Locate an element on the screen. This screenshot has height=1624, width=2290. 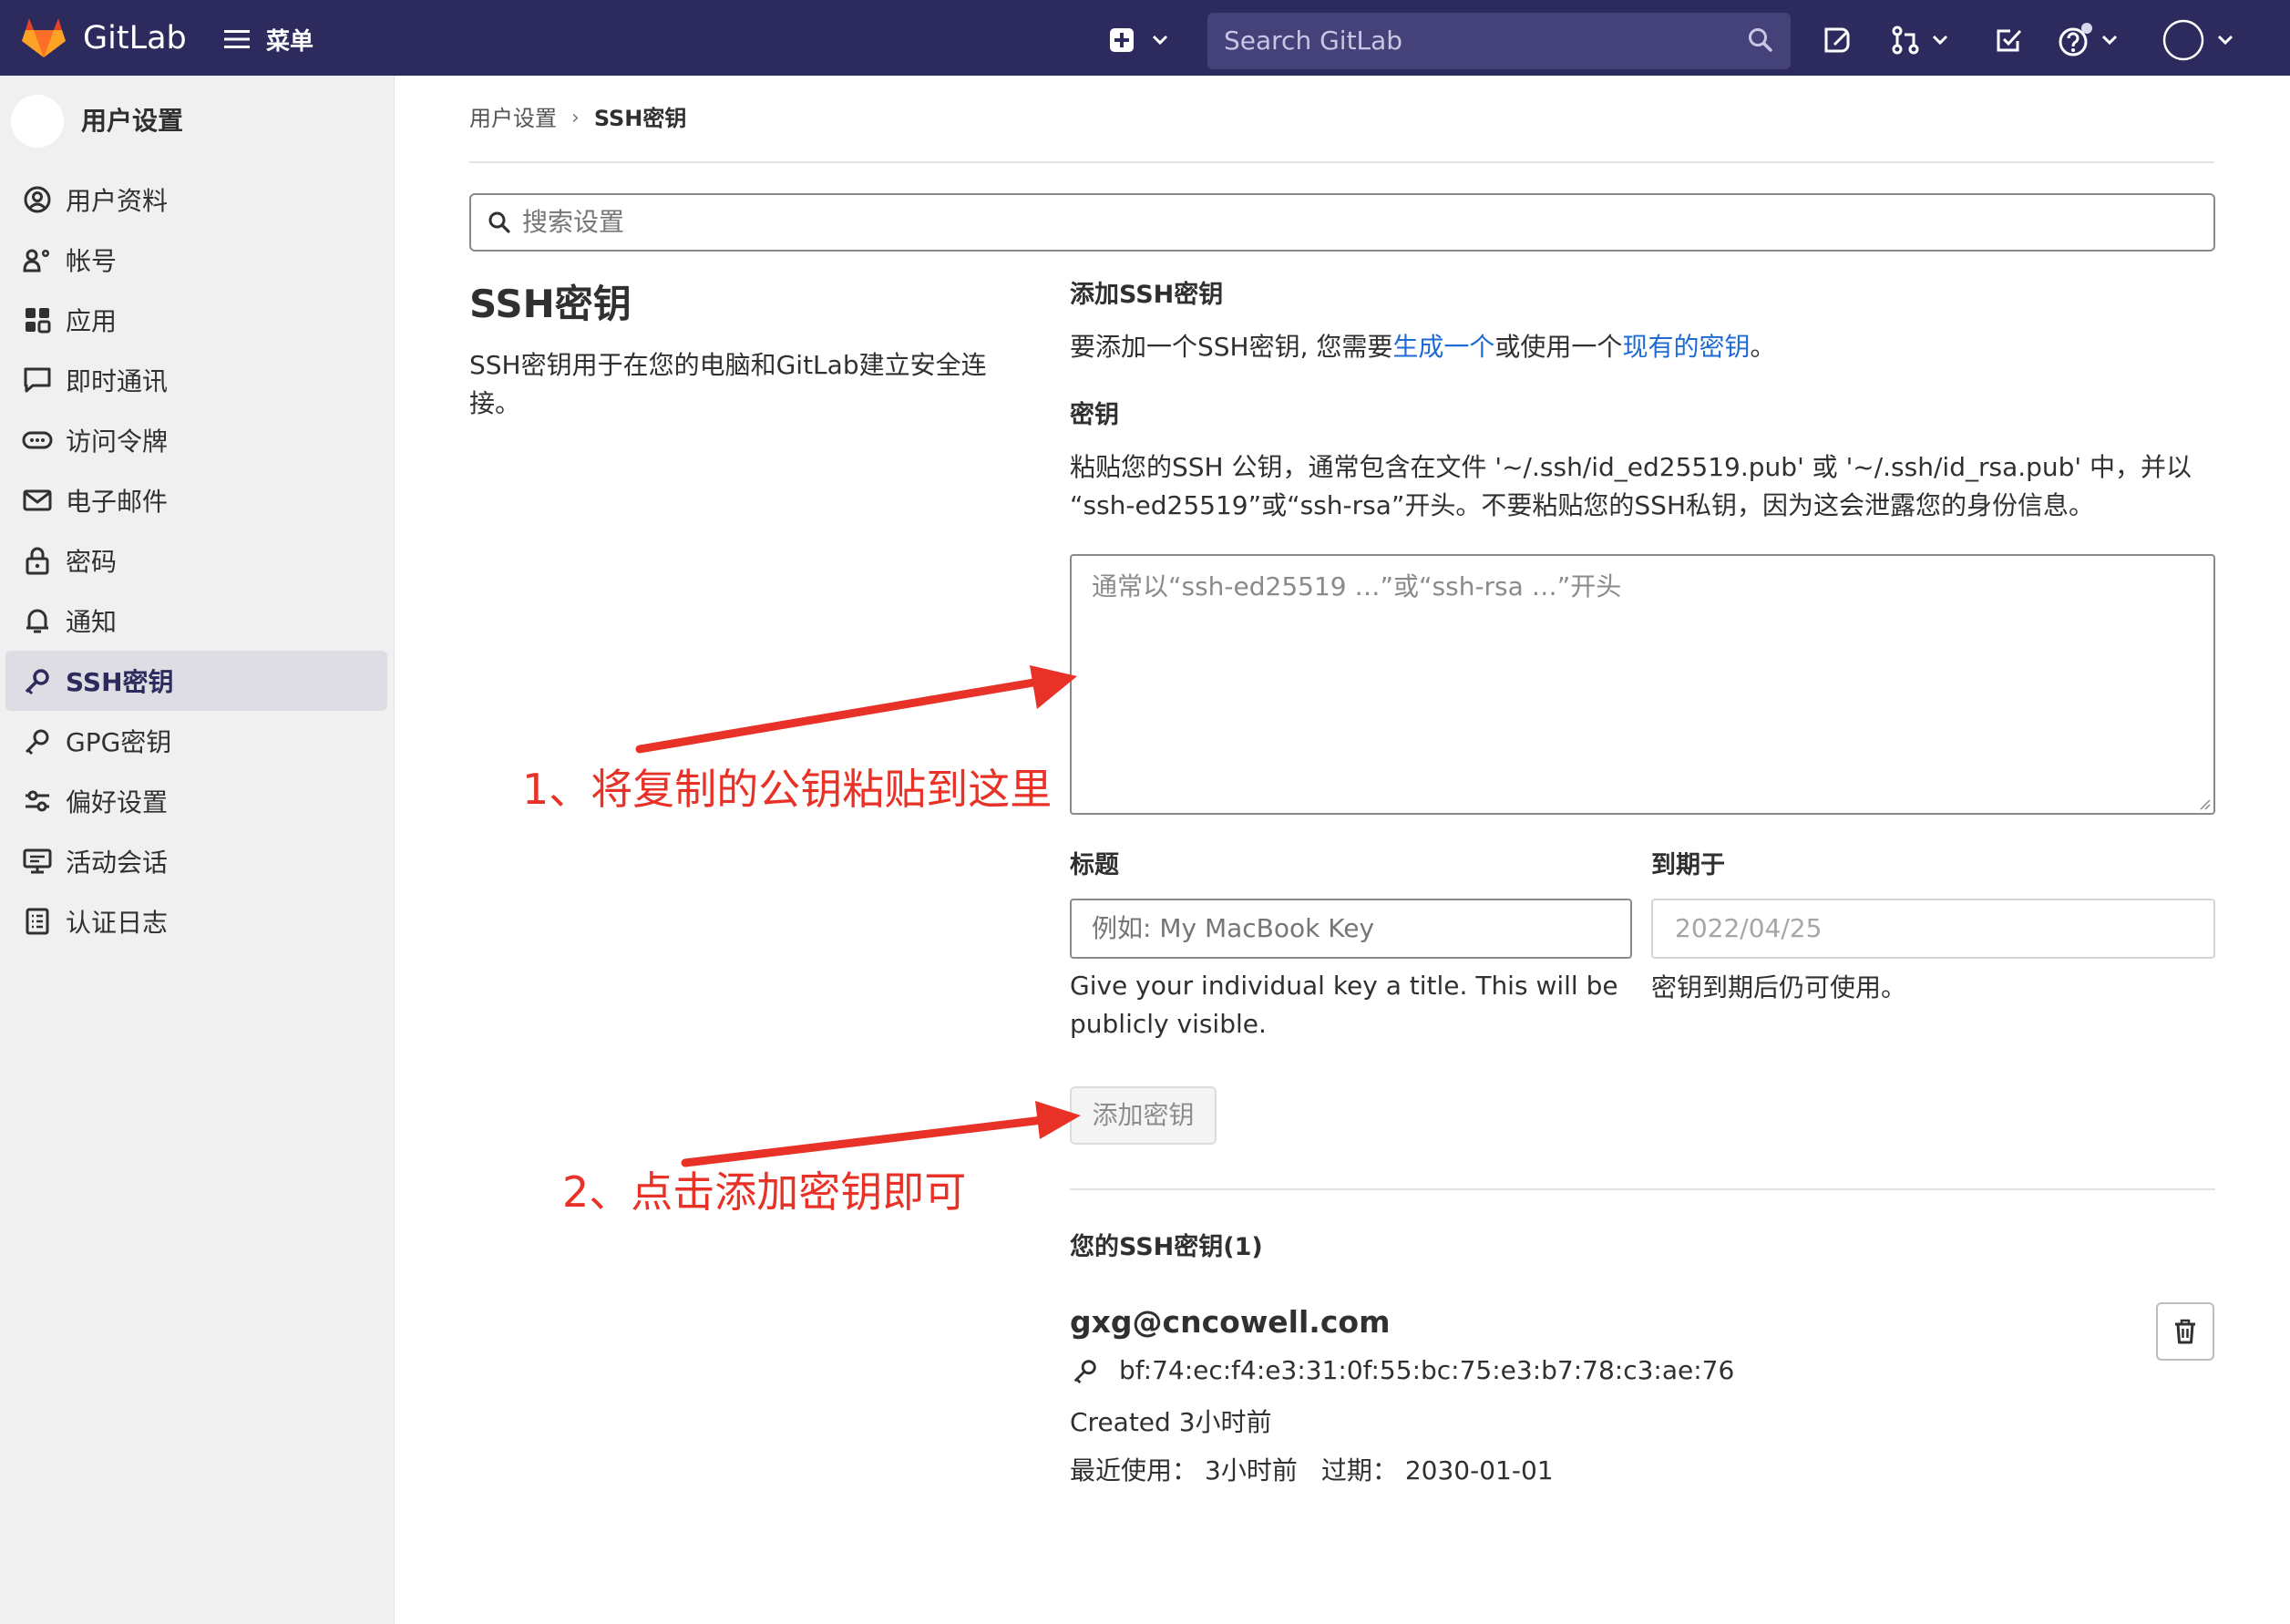
generate-key-link: 生成一个 is located at coordinates (1443, 347).